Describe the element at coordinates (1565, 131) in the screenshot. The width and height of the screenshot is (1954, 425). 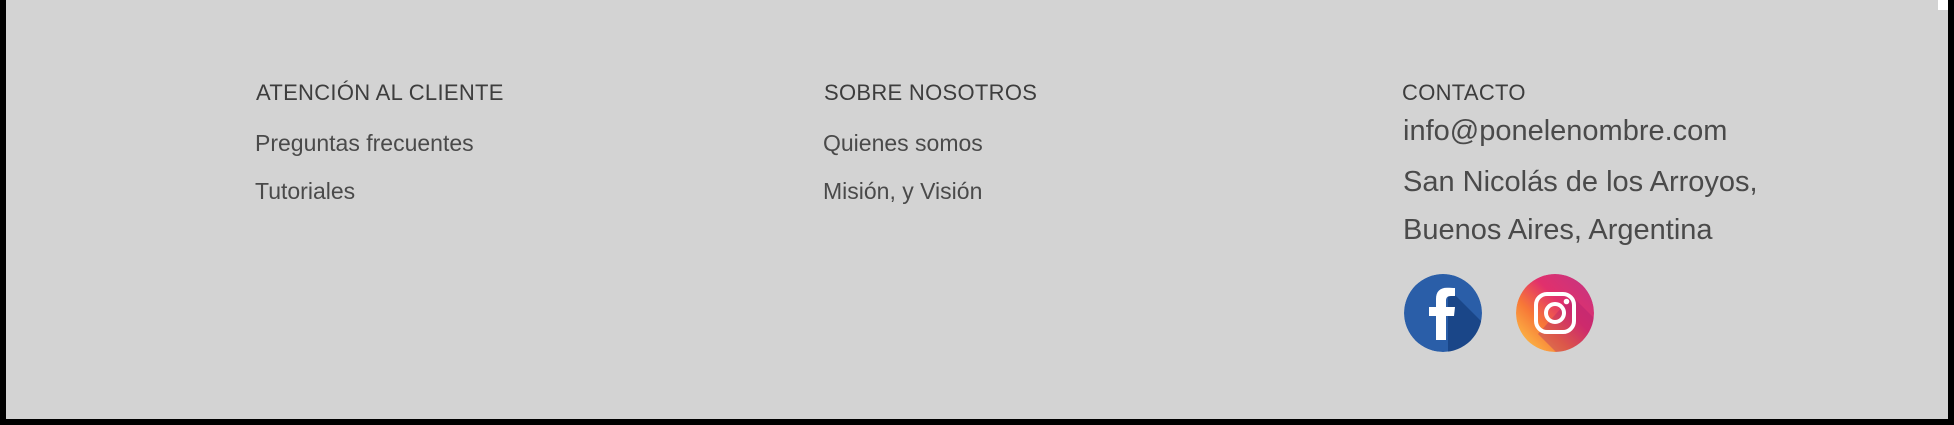
I see `contact-email-link: info@ponelenombre.com` at that location.